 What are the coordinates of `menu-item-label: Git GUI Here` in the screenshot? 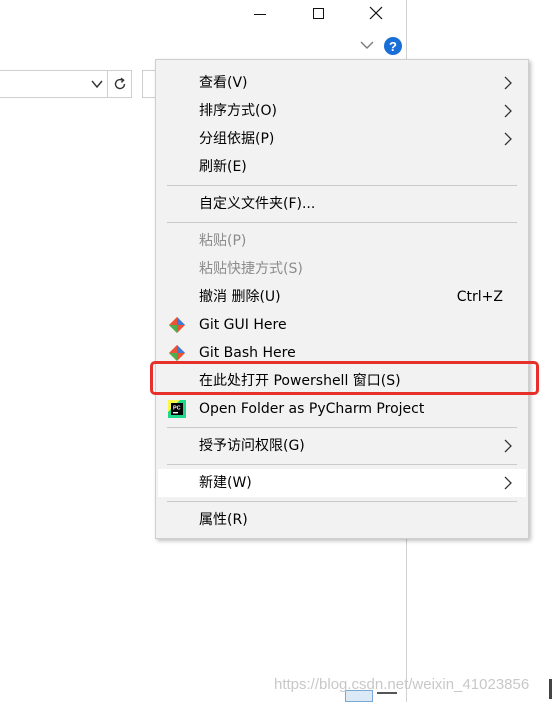 It's located at (243, 325).